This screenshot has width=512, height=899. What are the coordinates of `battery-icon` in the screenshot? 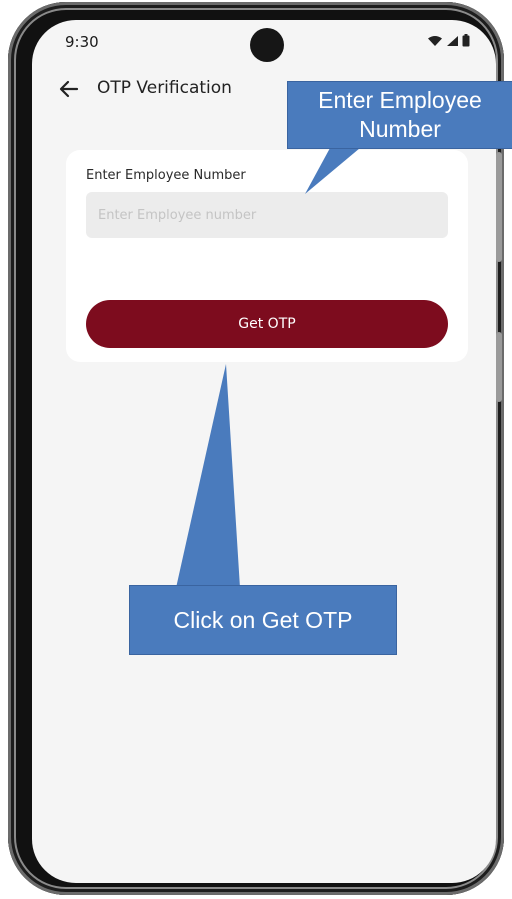 It's located at (466, 40).